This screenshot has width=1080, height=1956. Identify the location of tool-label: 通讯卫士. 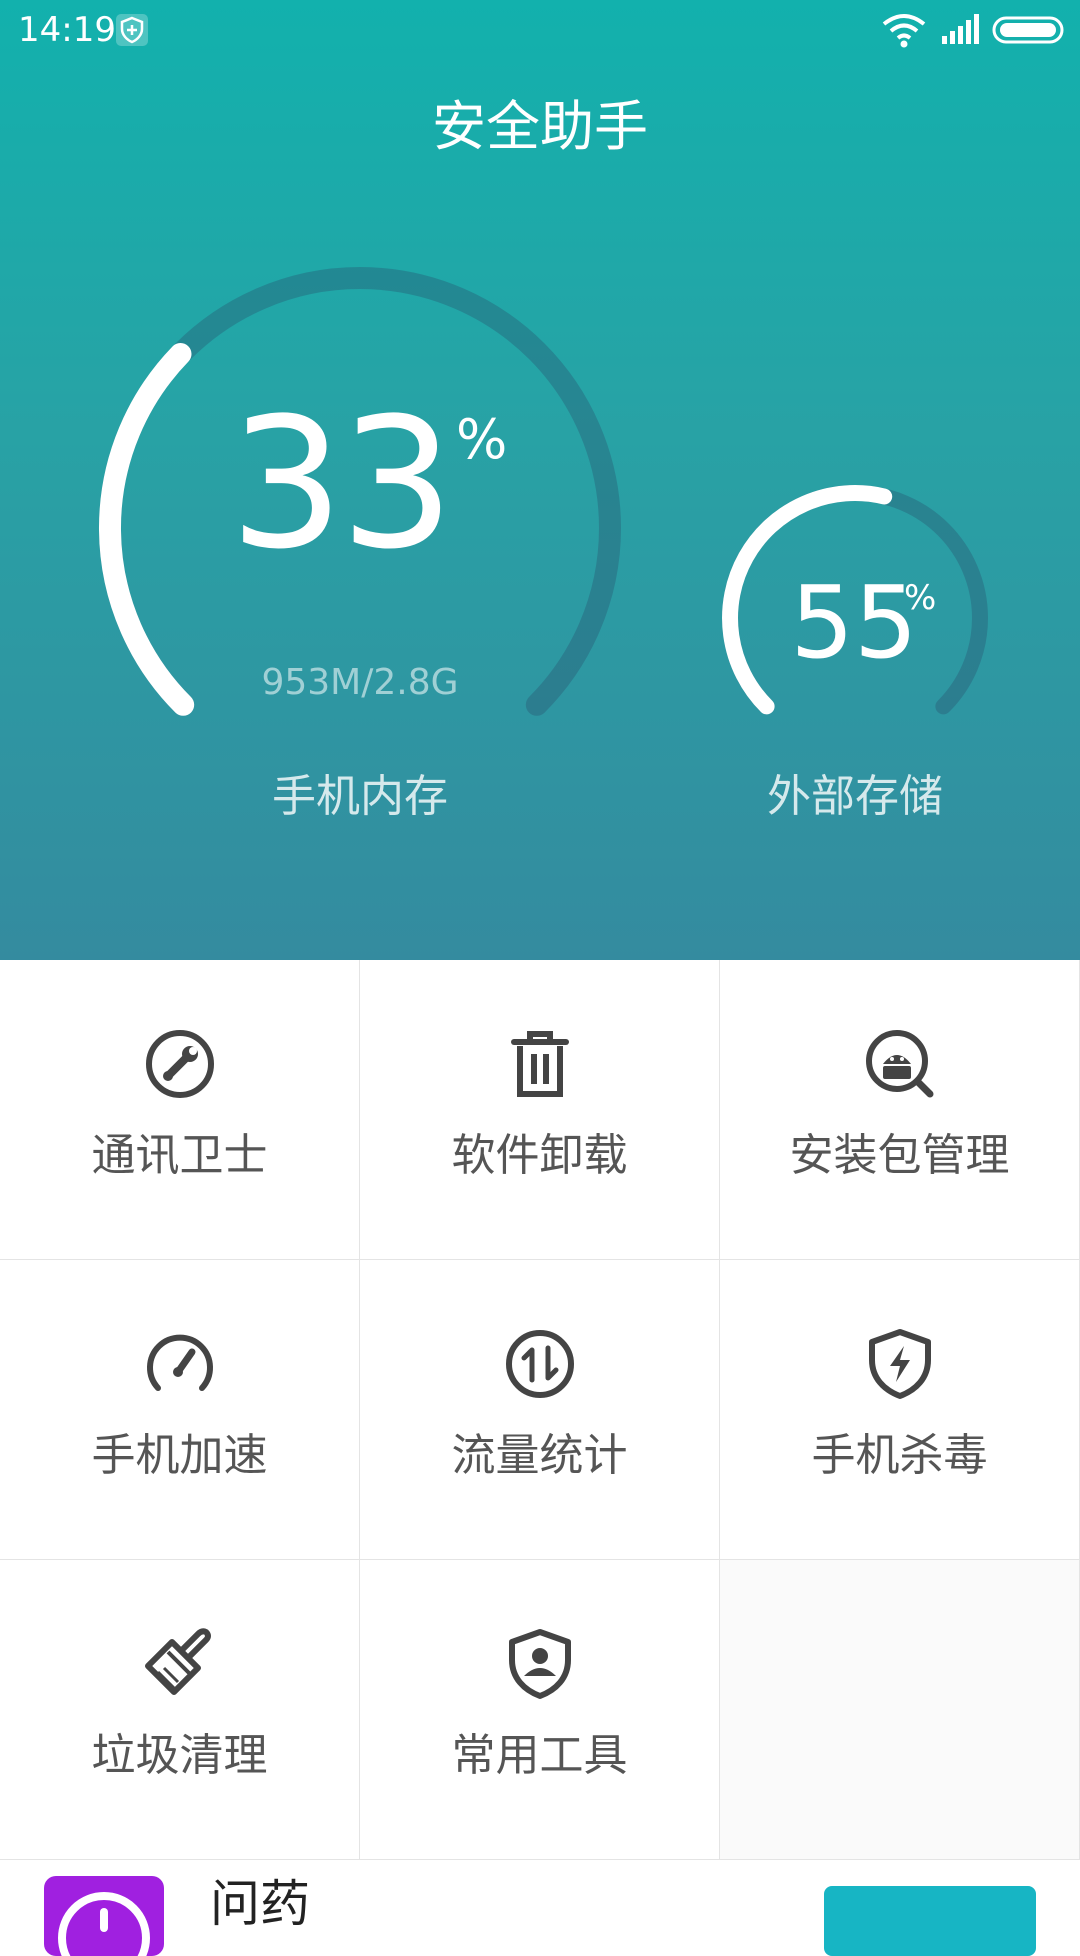
(179, 1155).